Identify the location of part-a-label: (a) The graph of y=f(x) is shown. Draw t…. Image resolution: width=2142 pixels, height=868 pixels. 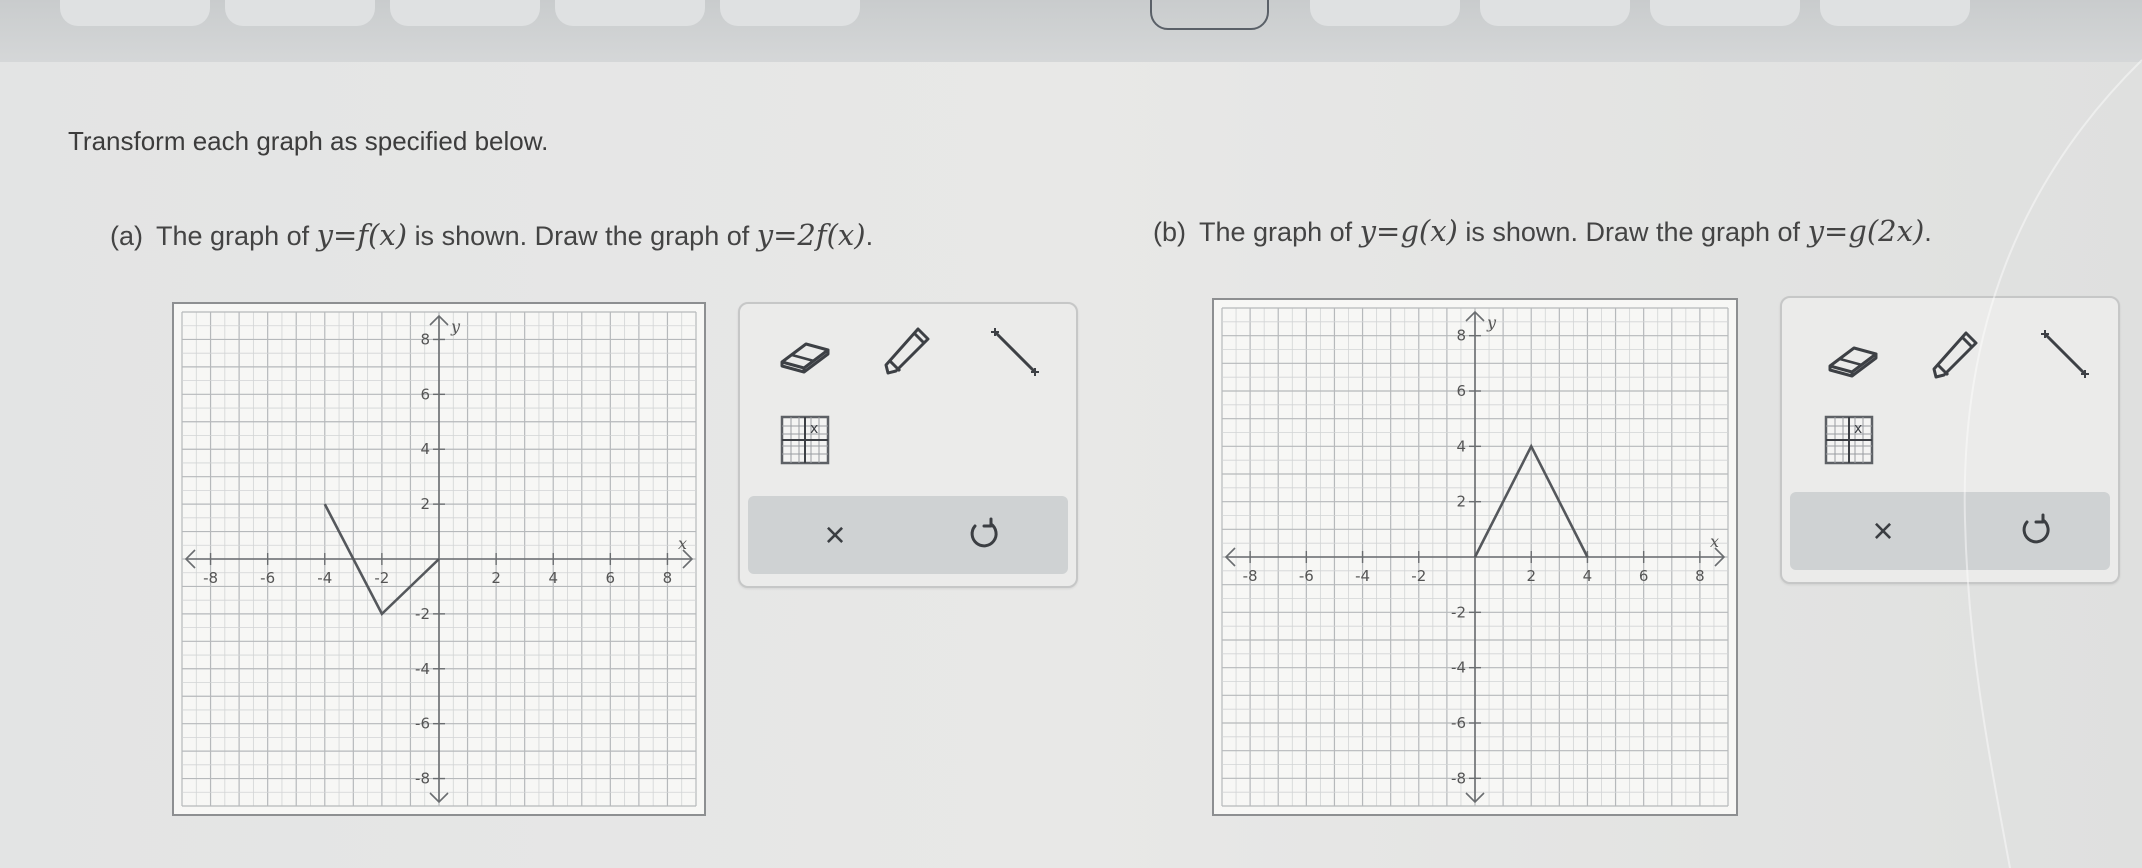
(491, 235).